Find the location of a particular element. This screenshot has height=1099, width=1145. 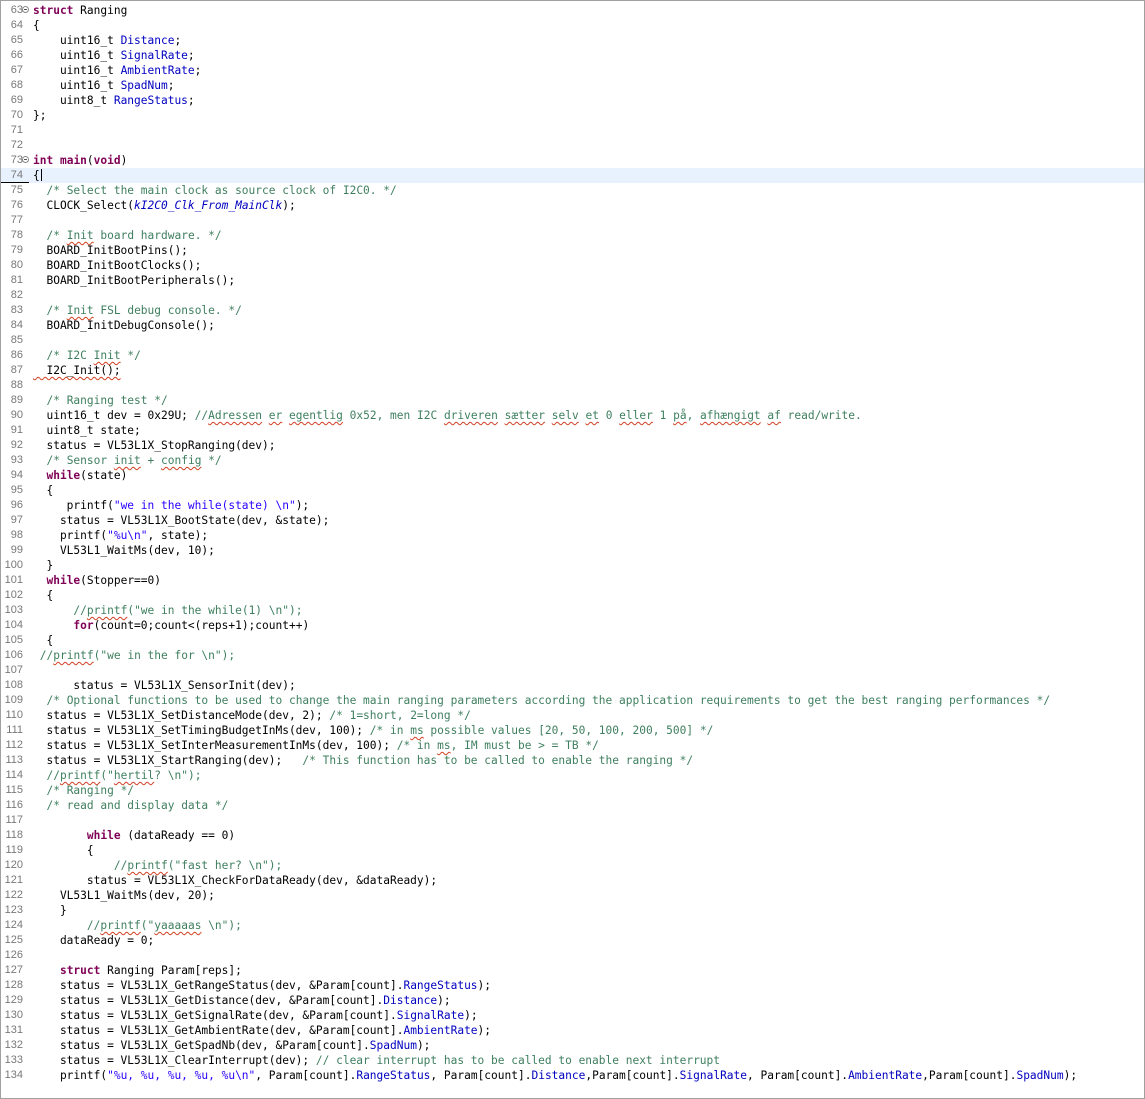

code-line: 107 is located at coordinates (572, 670).